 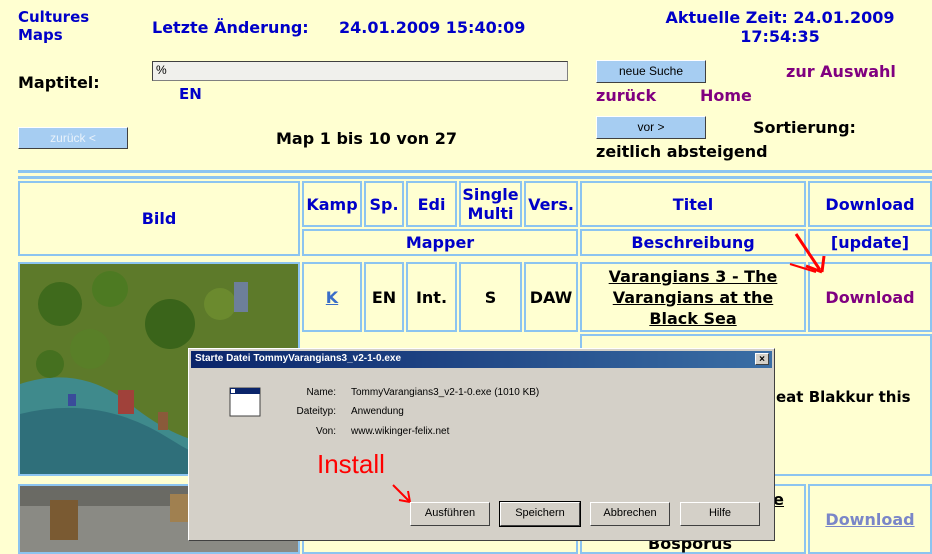 What do you see at coordinates (870, 297) in the screenshot?
I see `row1-download-text: Download` at bounding box center [870, 297].